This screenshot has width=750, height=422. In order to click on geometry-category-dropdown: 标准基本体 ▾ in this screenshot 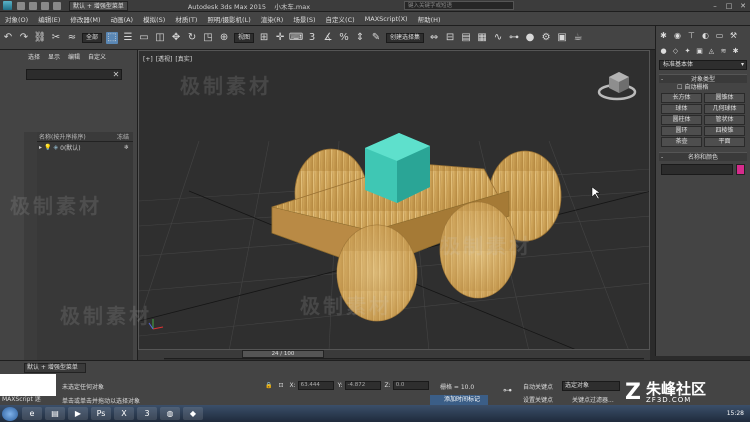, I will do `click(703, 65)`.